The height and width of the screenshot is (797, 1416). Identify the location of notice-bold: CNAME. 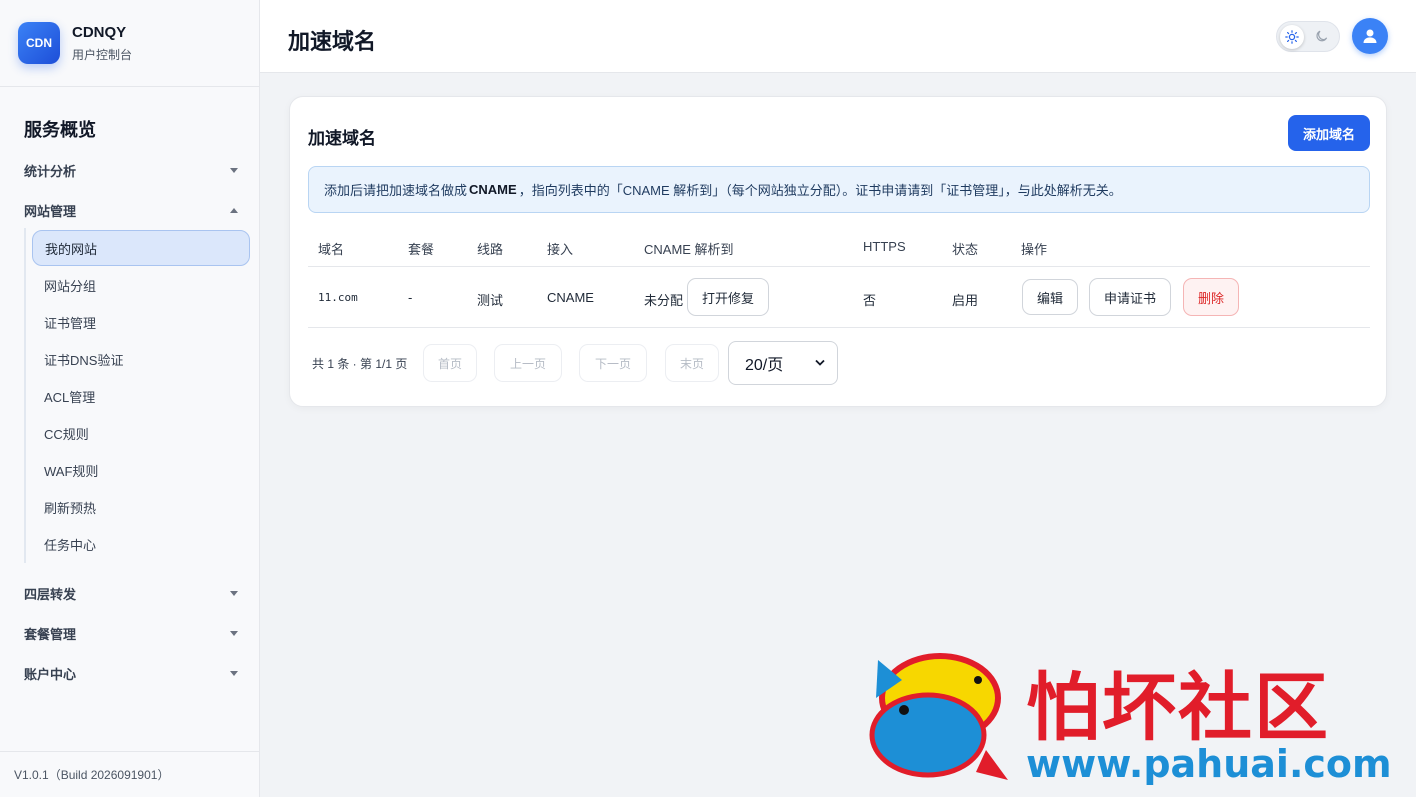
(493, 189).